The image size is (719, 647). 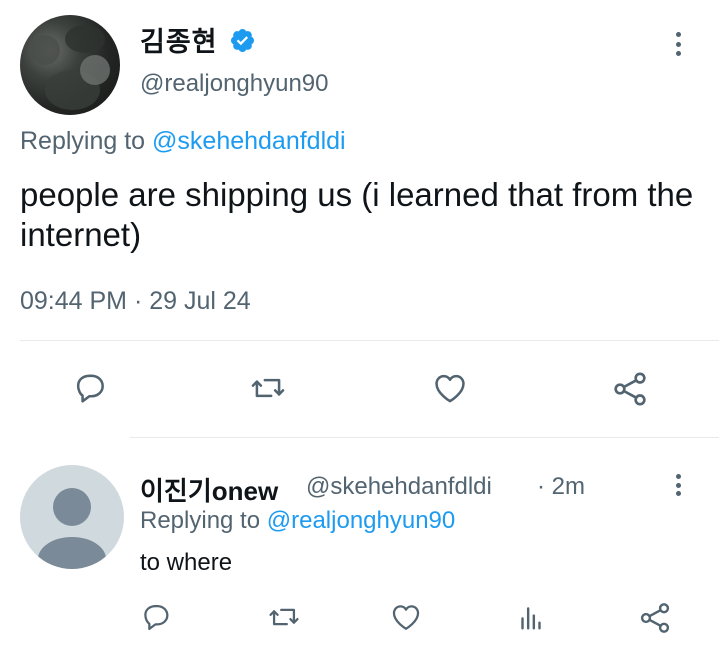 I want to click on author-avatar, so click(x=70, y=65).